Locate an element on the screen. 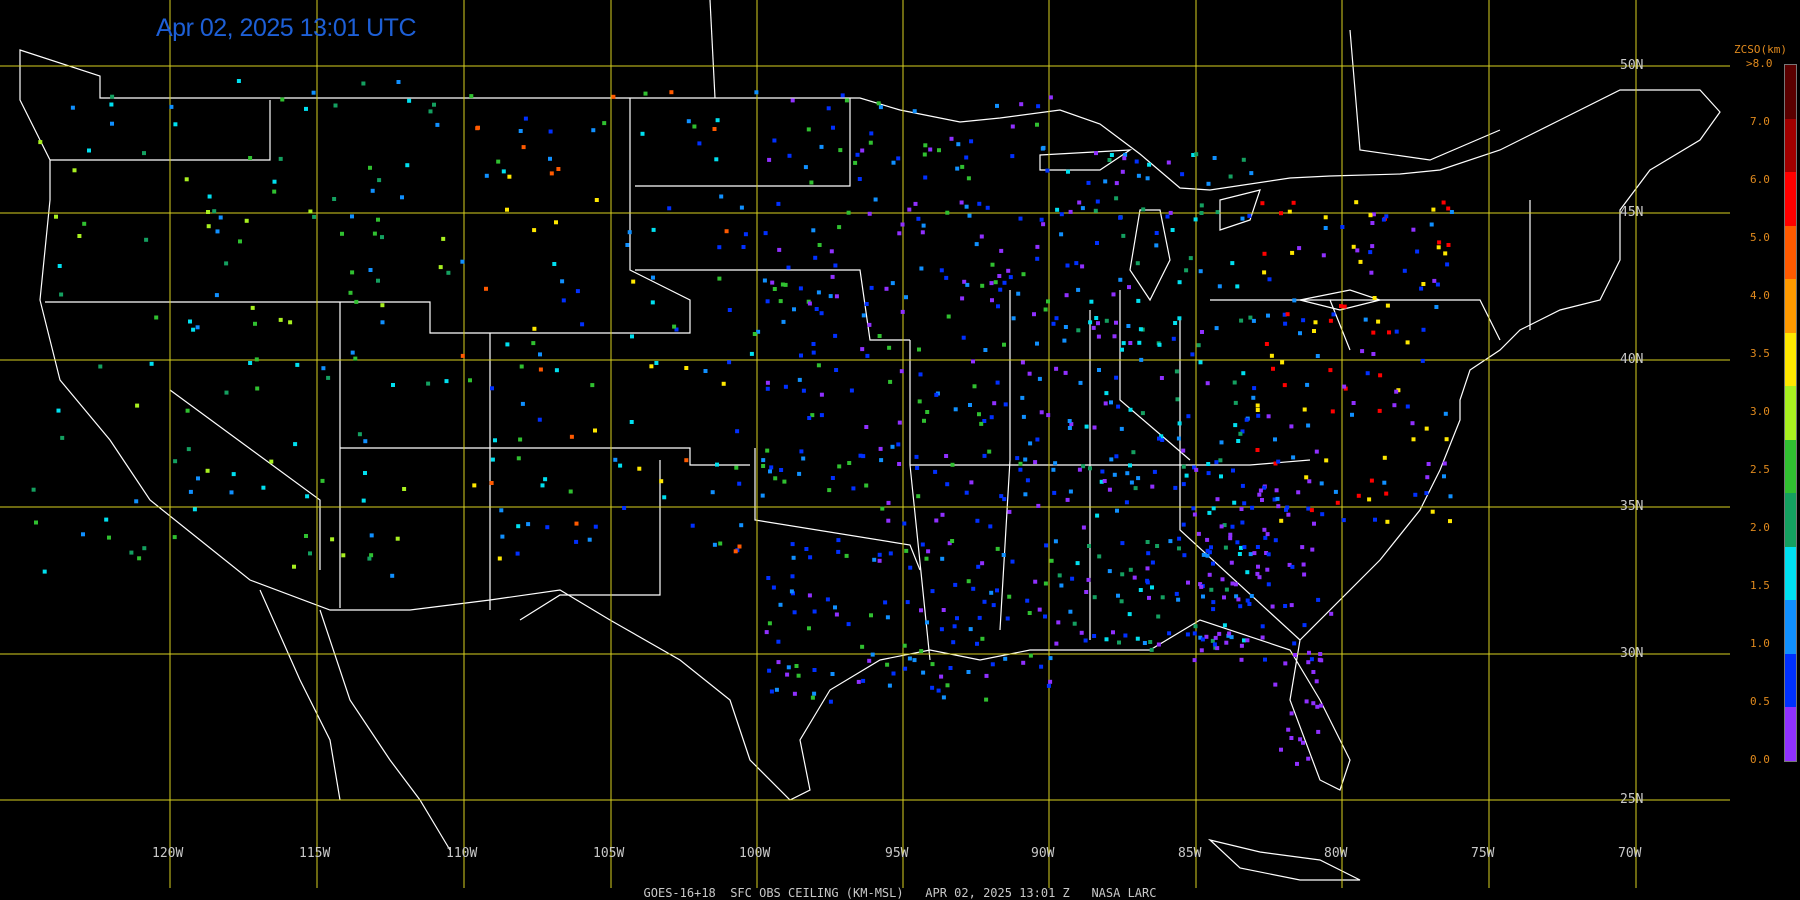 The image size is (1800, 900). latitude-label: 35N is located at coordinates (1632, 506).